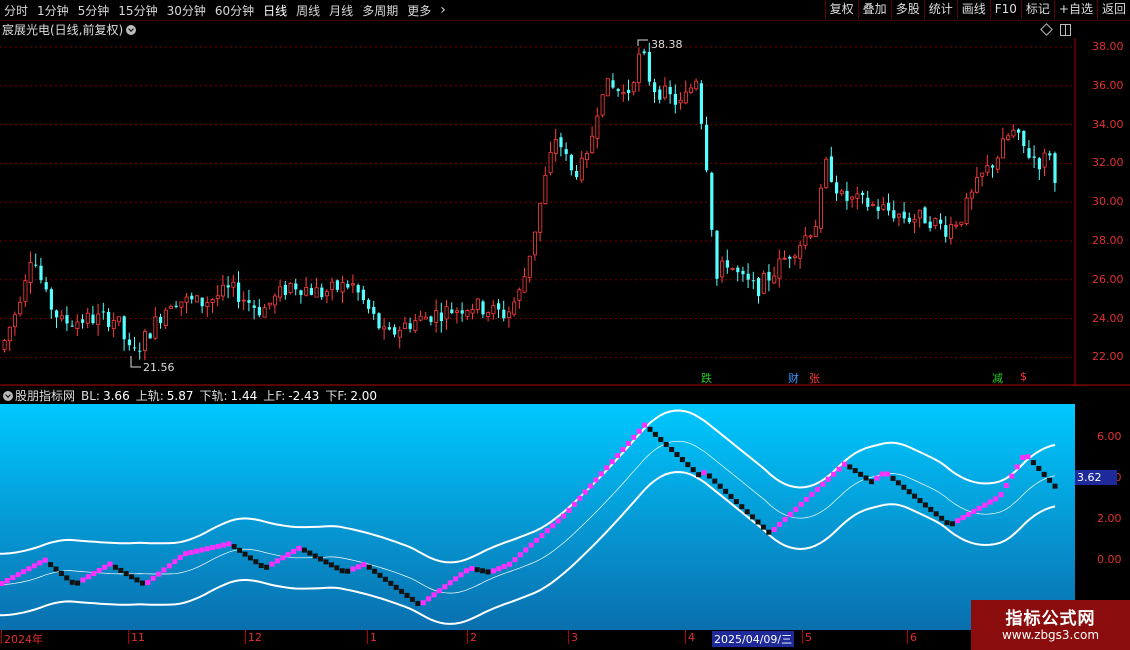 The height and width of the screenshot is (650, 1130). What do you see at coordinates (907, 9) in the screenshot?
I see `toolbar-button: 多股` at bounding box center [907, 9].